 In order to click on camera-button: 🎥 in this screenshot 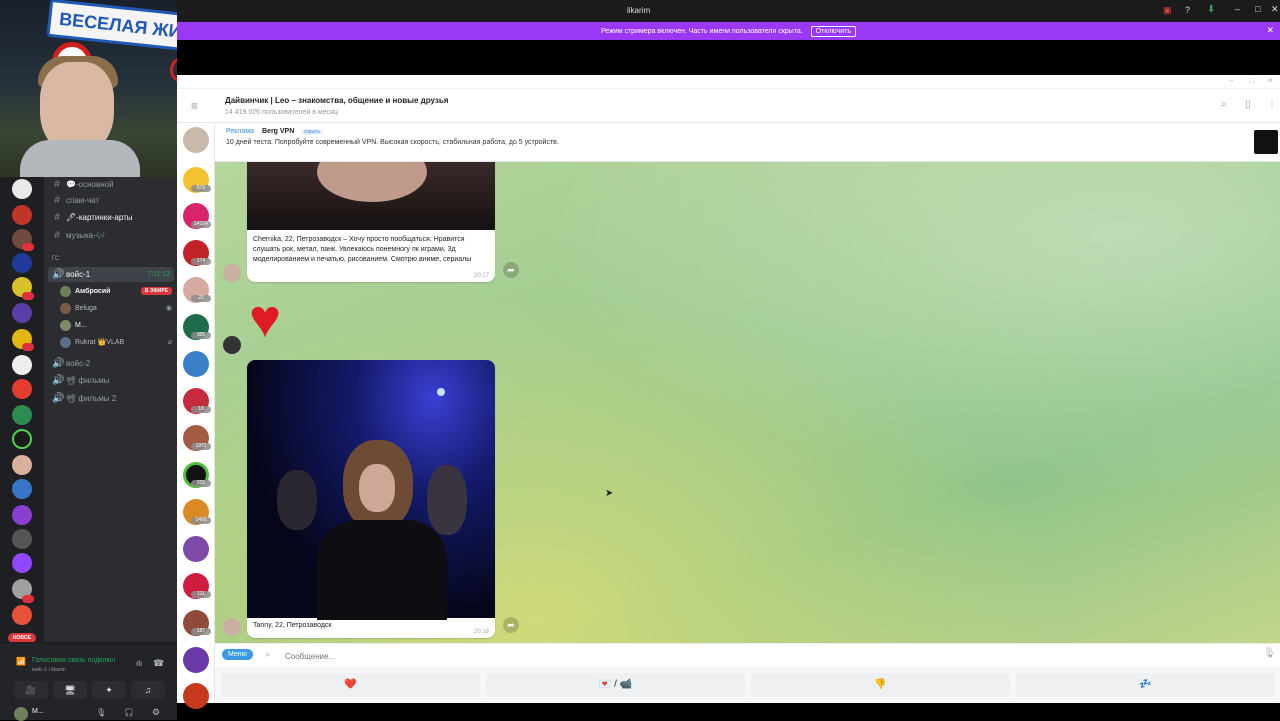, I will do `click(31, 690)`.